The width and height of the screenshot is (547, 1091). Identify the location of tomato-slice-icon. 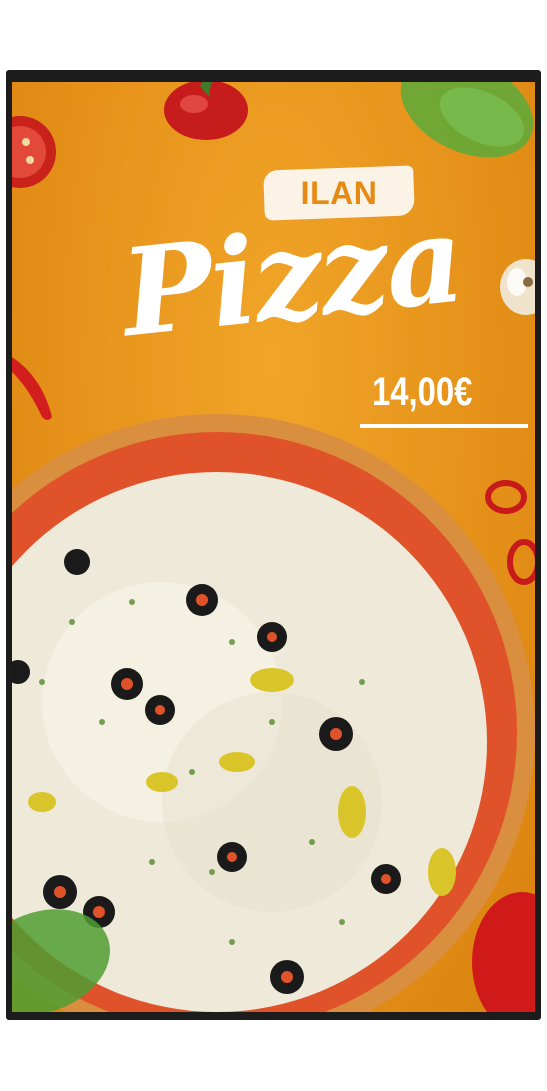
(34, 152).